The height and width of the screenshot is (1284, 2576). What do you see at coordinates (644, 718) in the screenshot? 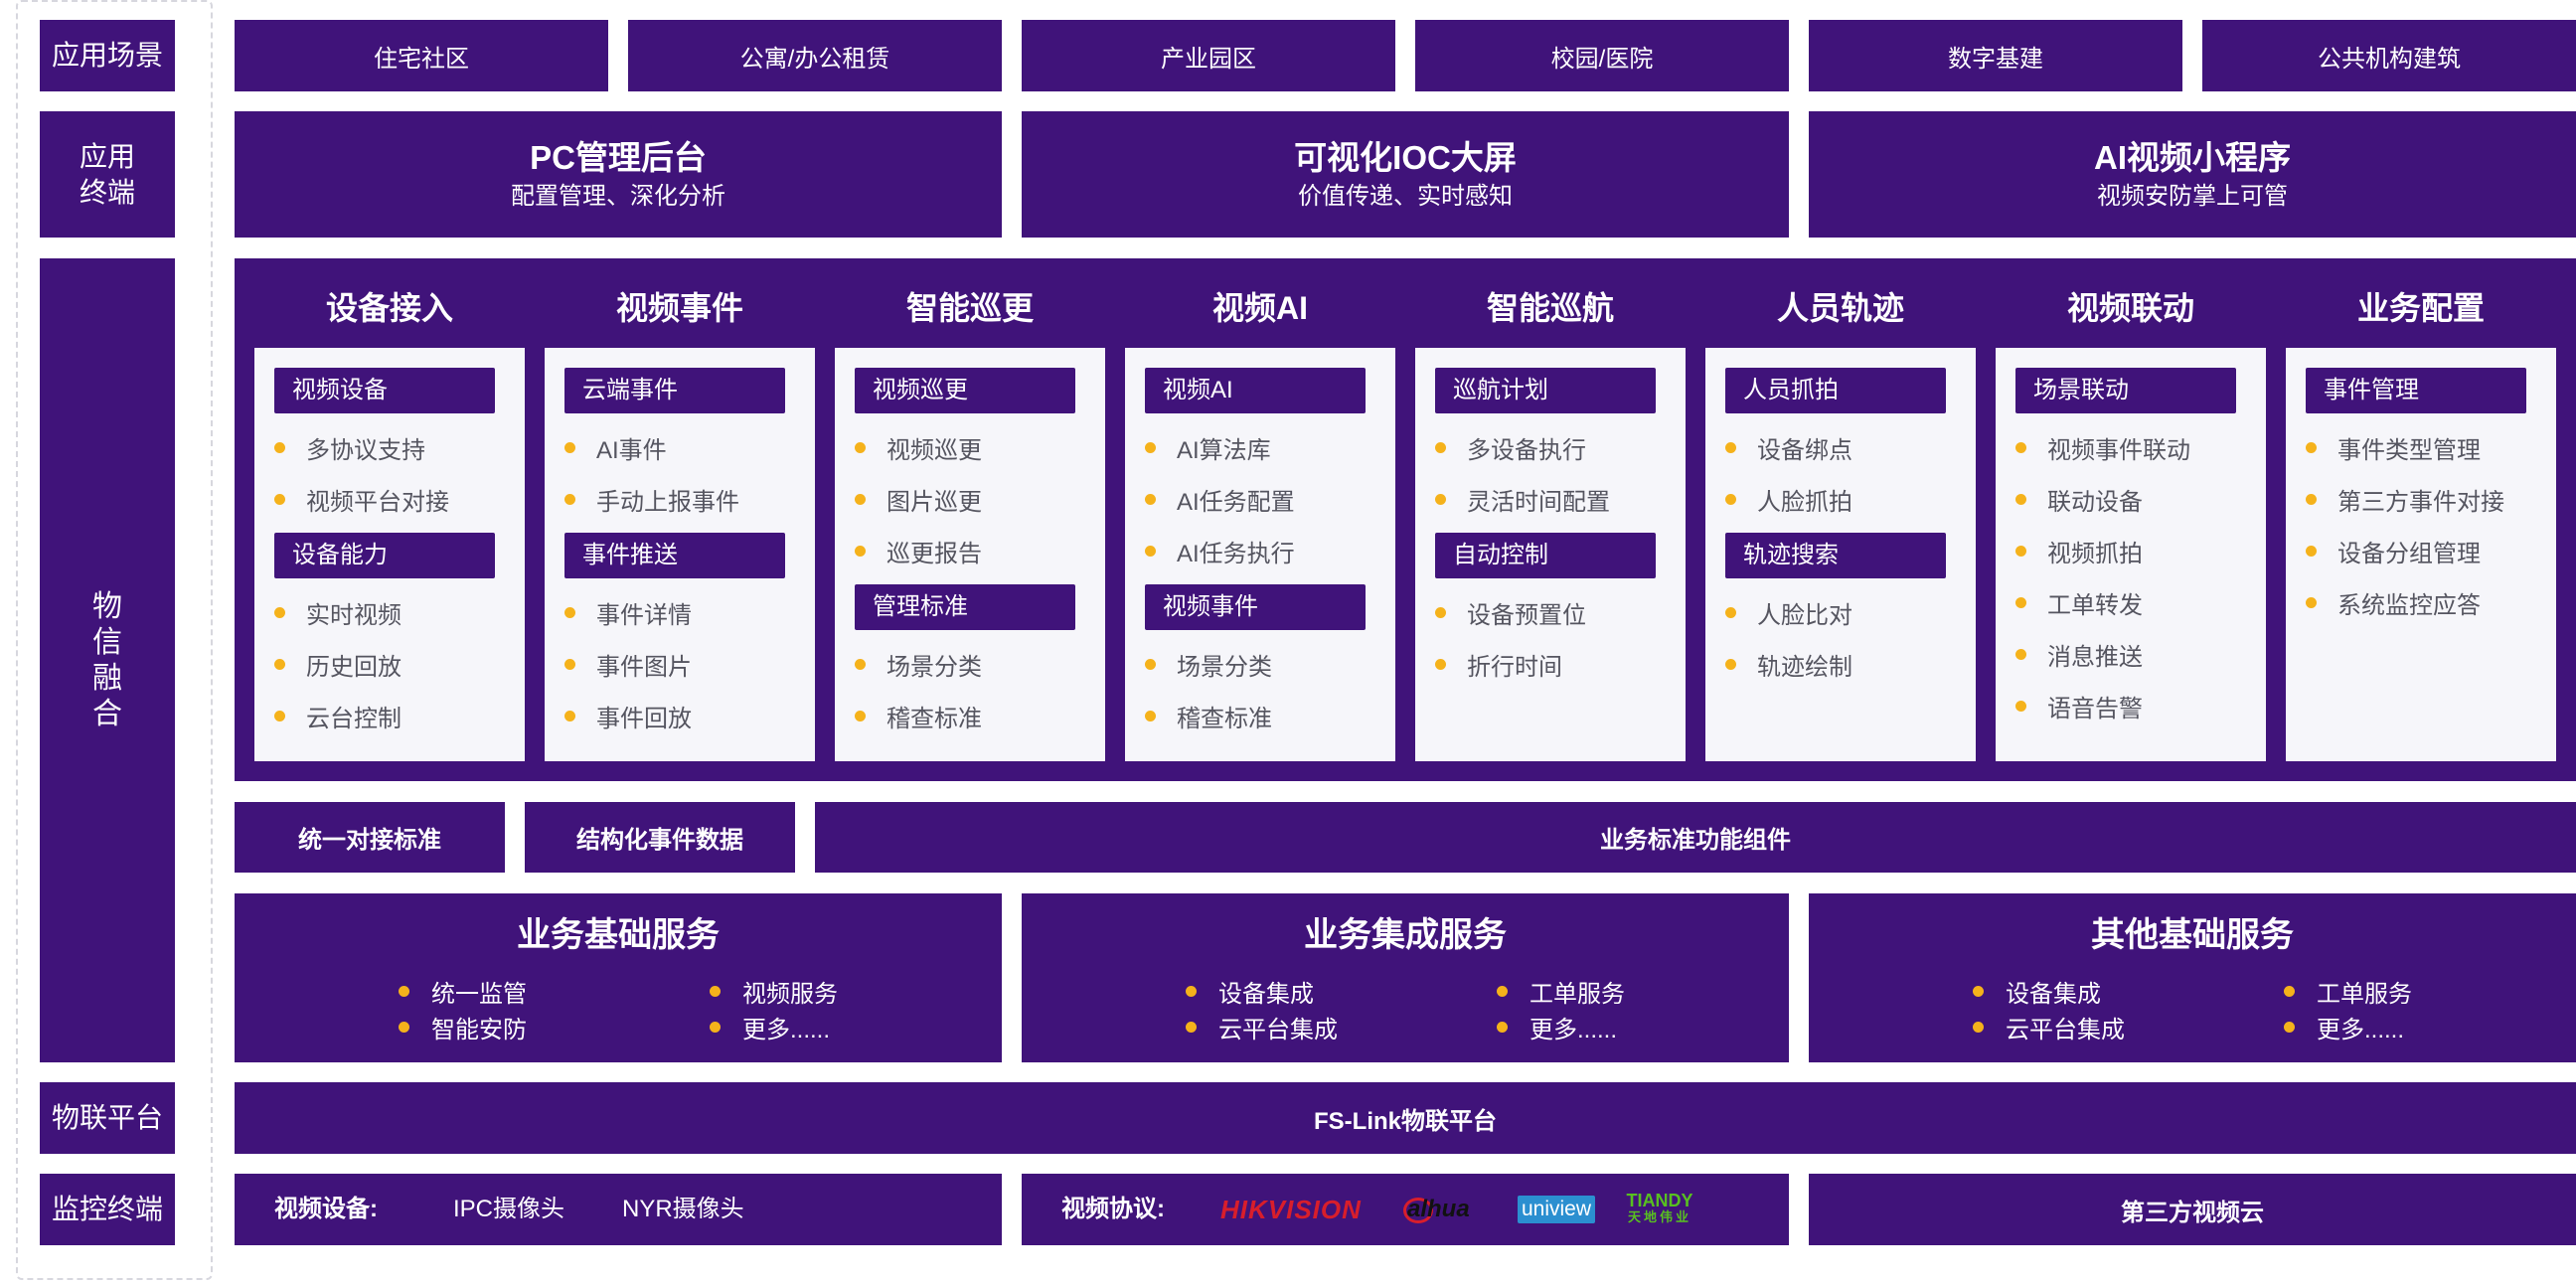
I see `module-item-text: 事件回放` at bounding box center [644, 718].